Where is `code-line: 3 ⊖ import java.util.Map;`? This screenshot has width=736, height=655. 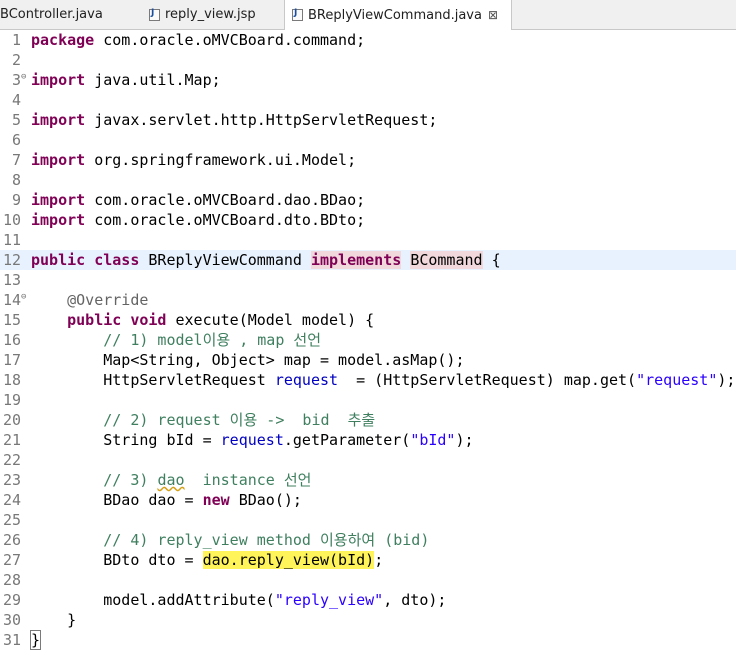 code-line: 3 ⊖ import java.util.Map; is located at coordinates (368, 80).